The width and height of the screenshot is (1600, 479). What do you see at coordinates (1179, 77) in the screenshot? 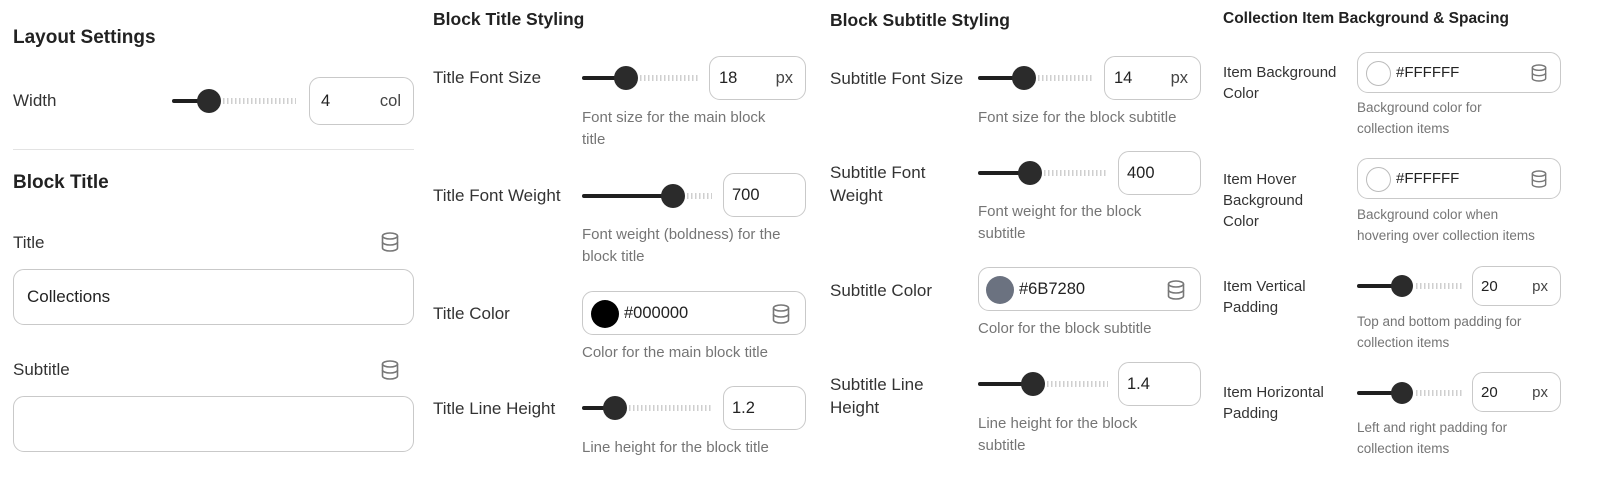
I see `subtitle-font-size-unit: px` at bounding box center [1179, 77].